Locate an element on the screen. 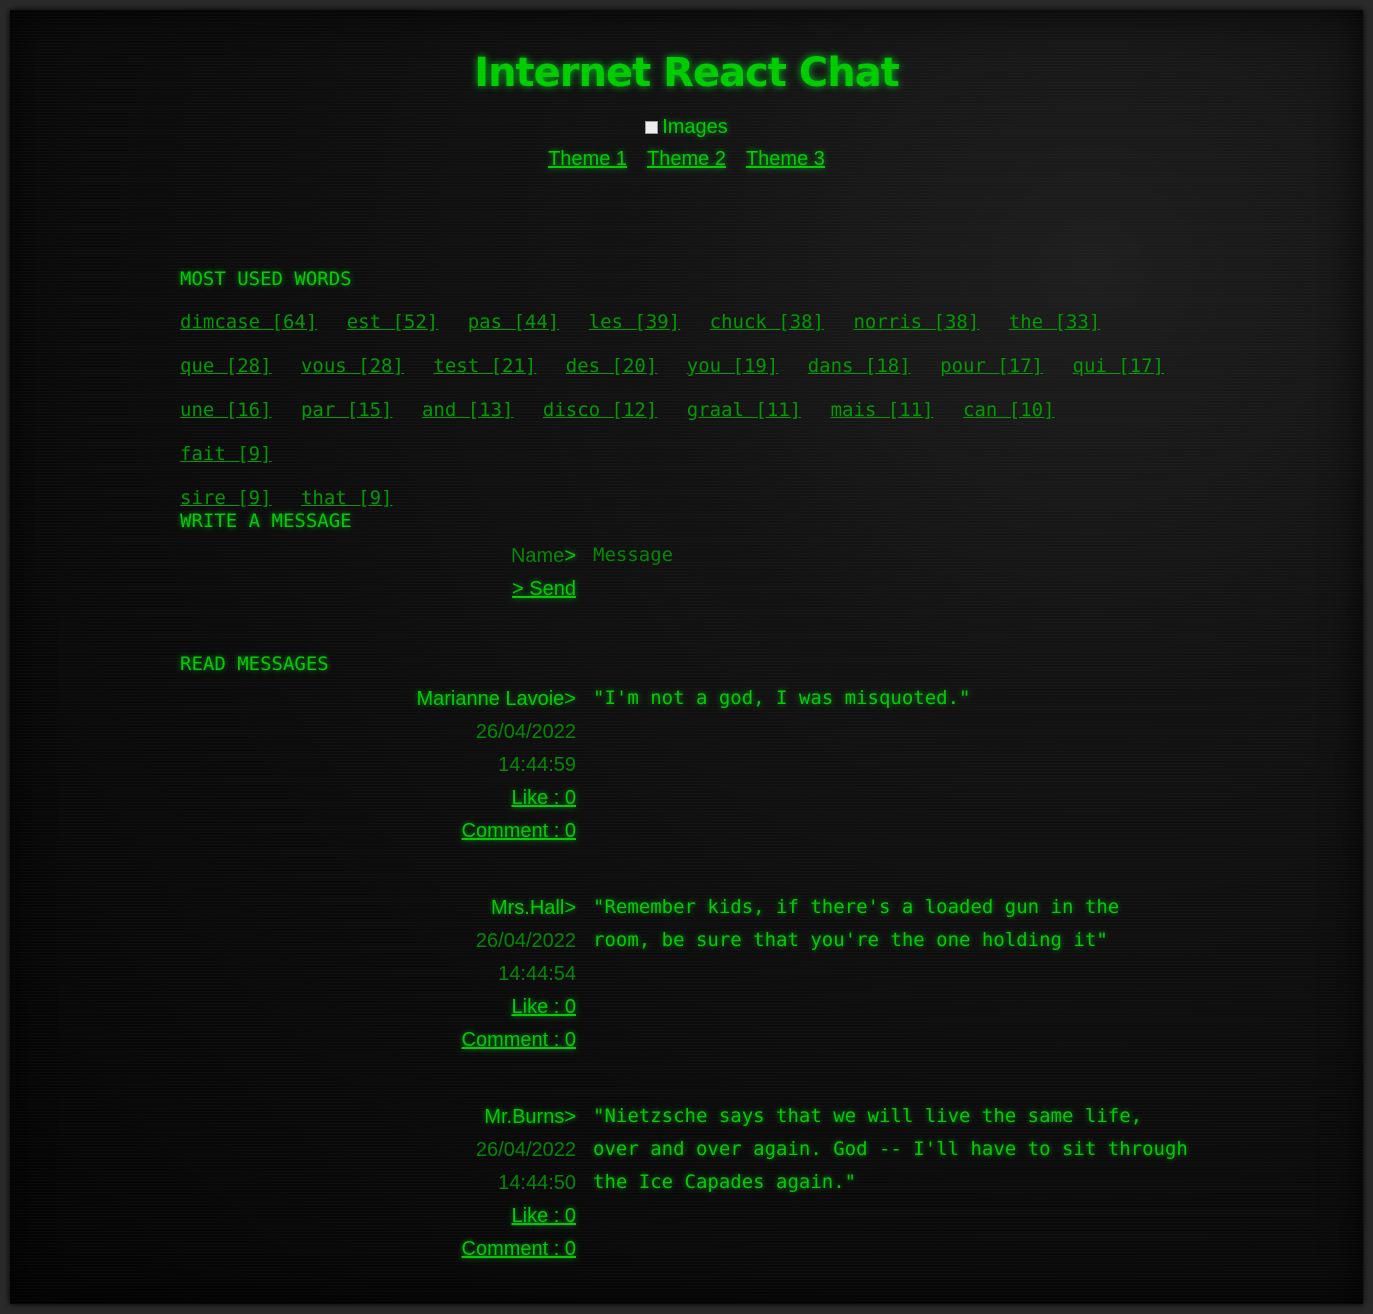  word-link: pas [44] is located at coordinates (514, 322).